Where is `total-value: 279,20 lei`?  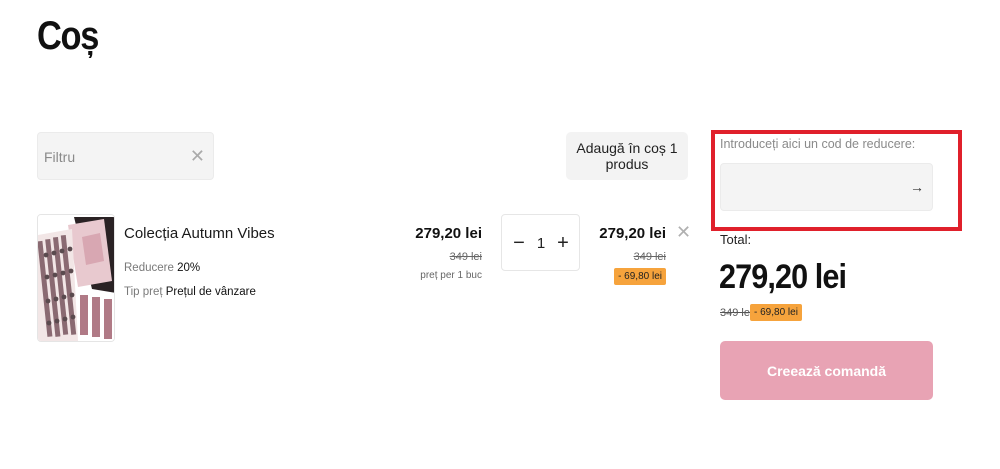 total-value: 279,20 lei is located at coordinates (783, 277).